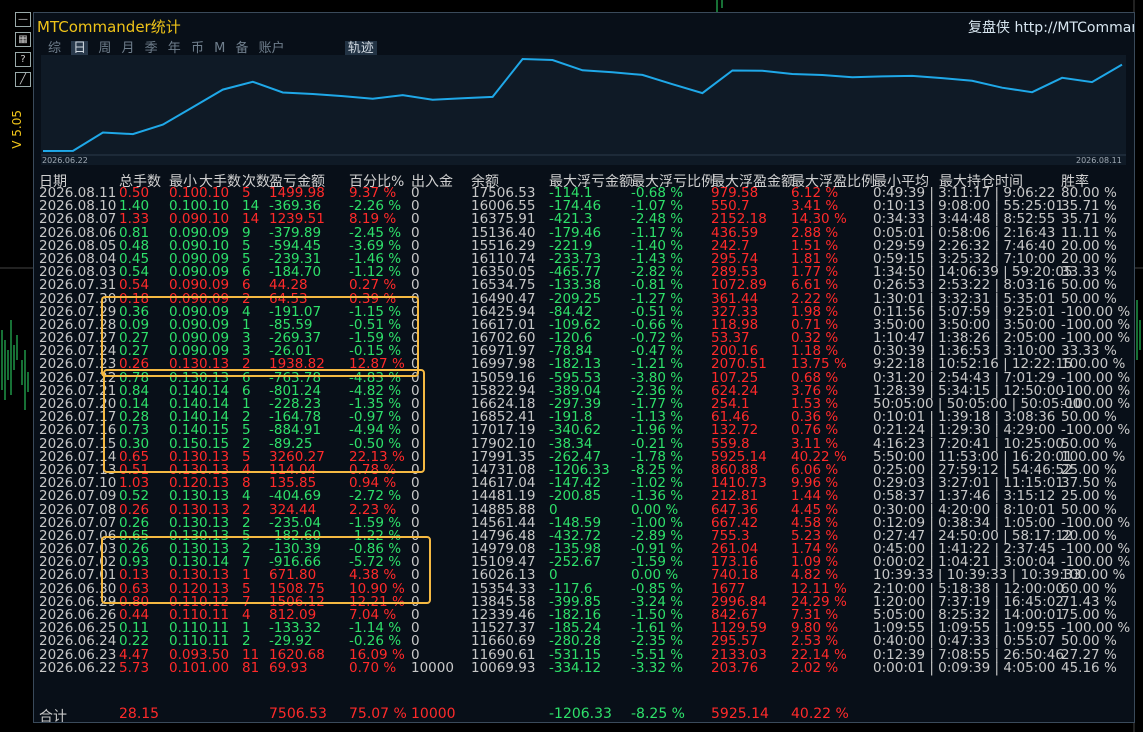  I want to click on tab-note: 备, so click(241, 48).